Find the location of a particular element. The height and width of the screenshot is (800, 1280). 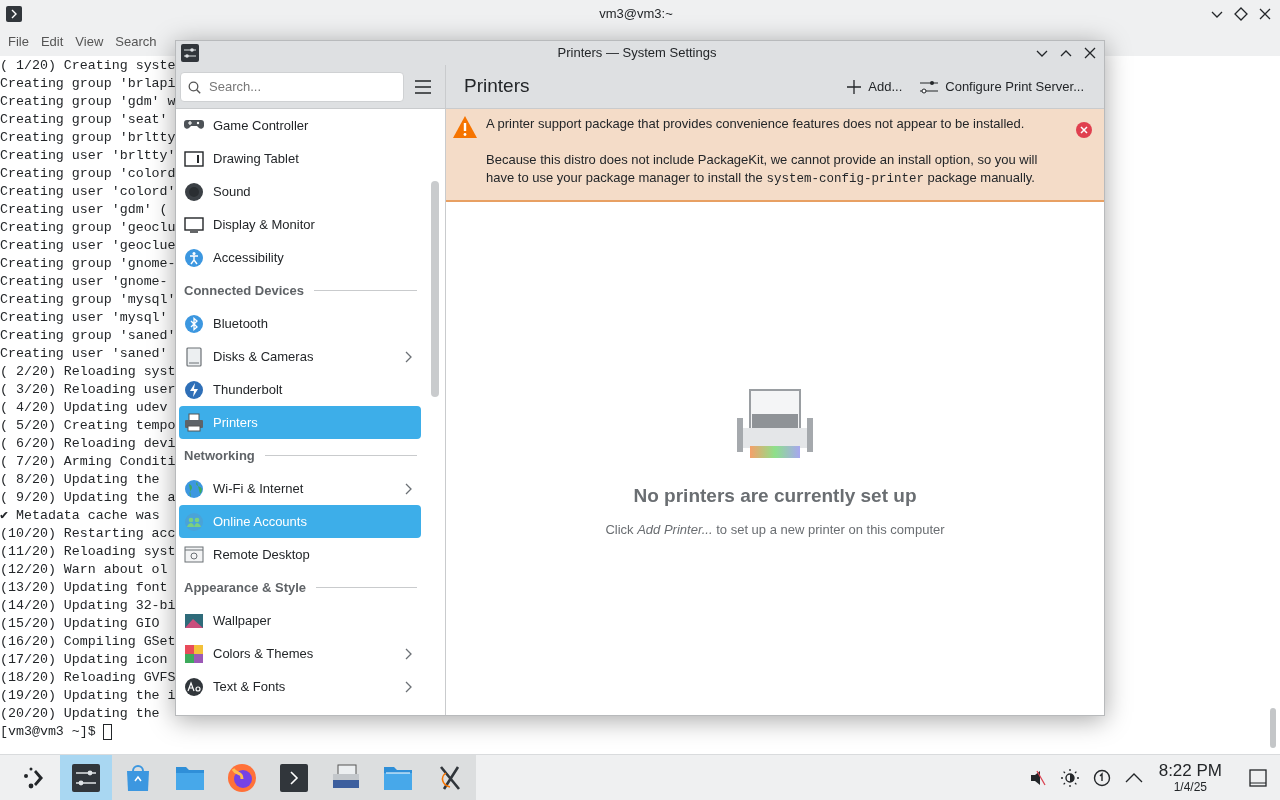

terminal-line: (18/20) Reloading GVFS is located at coordinates (88, 678).